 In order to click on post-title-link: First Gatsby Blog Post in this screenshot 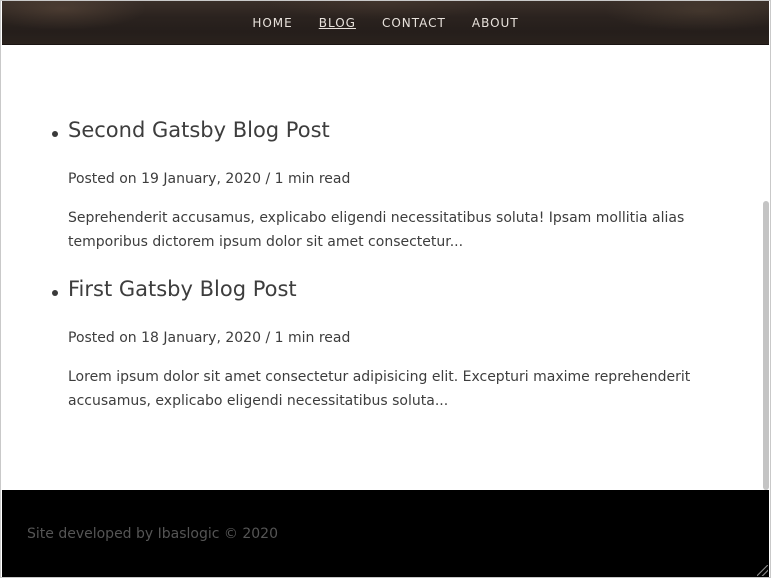, I will do `click(182, 289)`.